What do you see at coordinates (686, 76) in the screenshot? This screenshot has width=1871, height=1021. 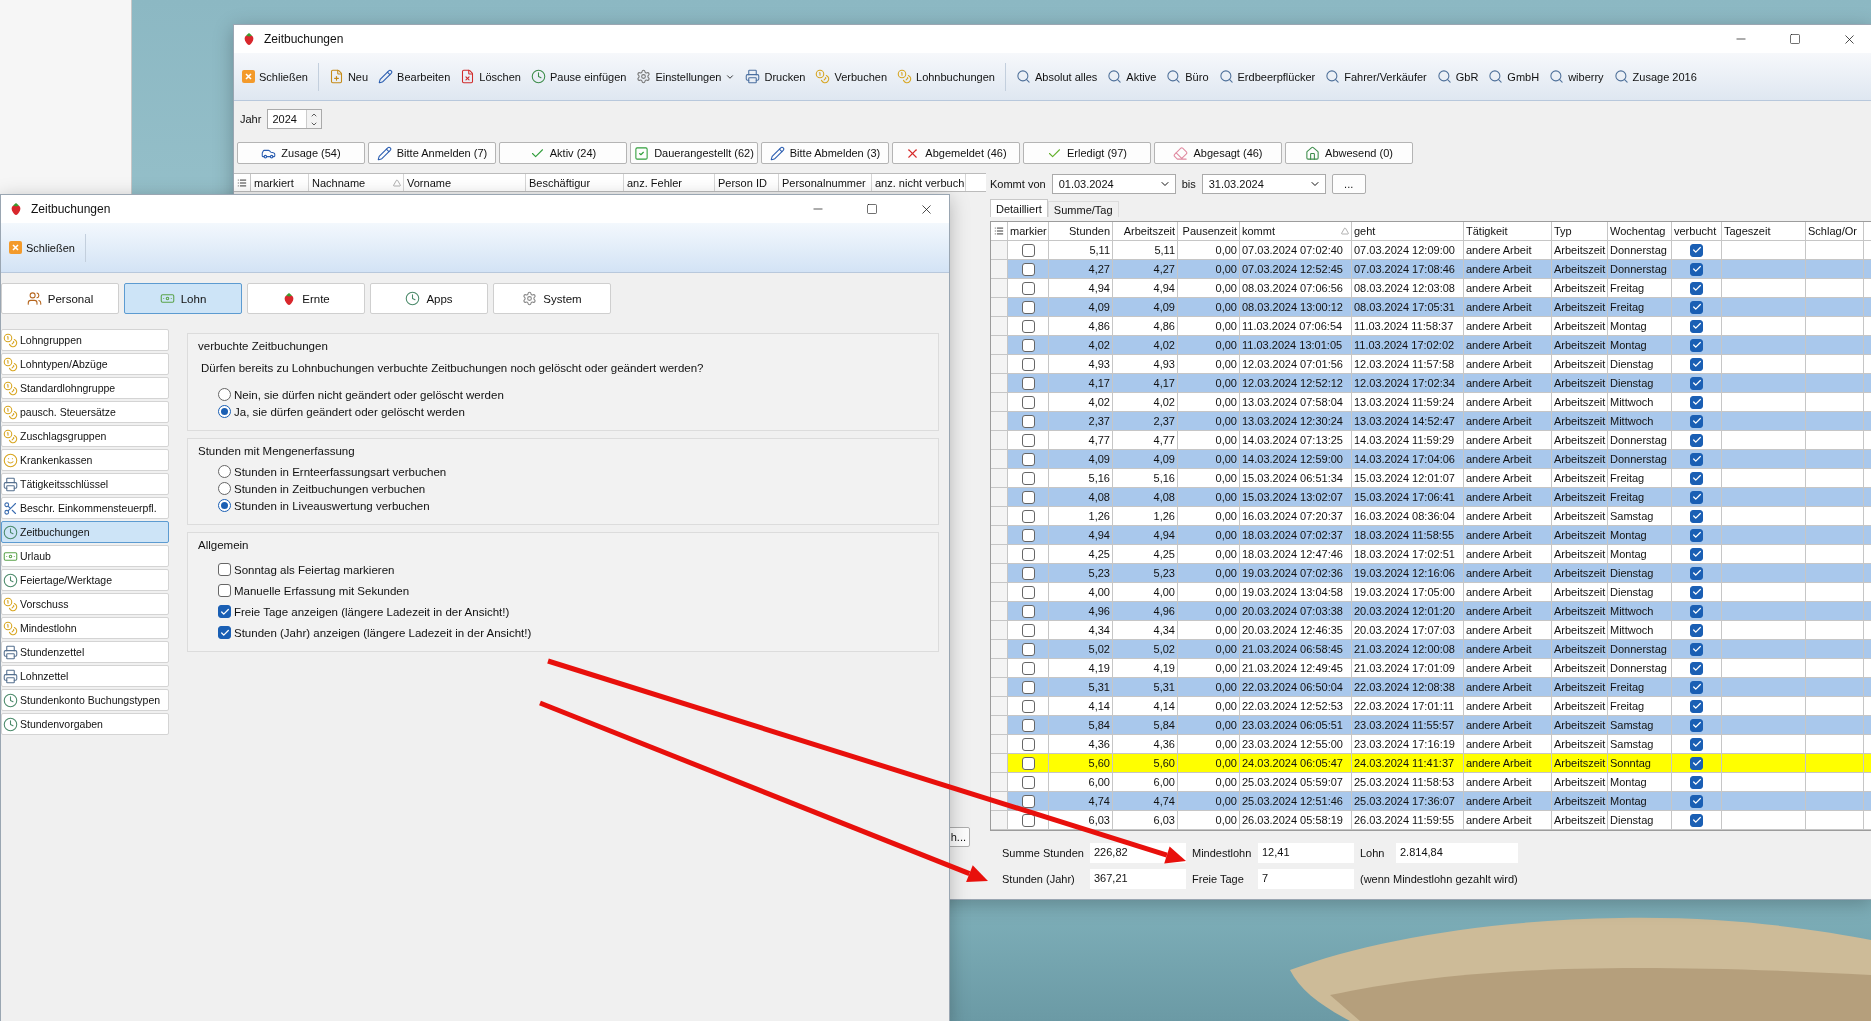 I see `toolbar-button: Einstellungen` at bounding box center [686, 76].